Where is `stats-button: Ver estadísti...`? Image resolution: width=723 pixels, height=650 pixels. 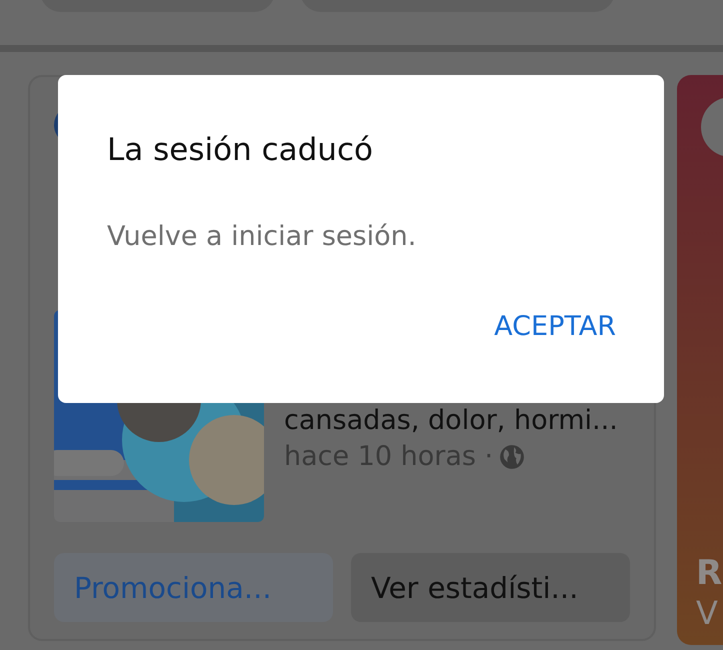 stats-button: Ver estadísti... is located at coordinates (490, 587).